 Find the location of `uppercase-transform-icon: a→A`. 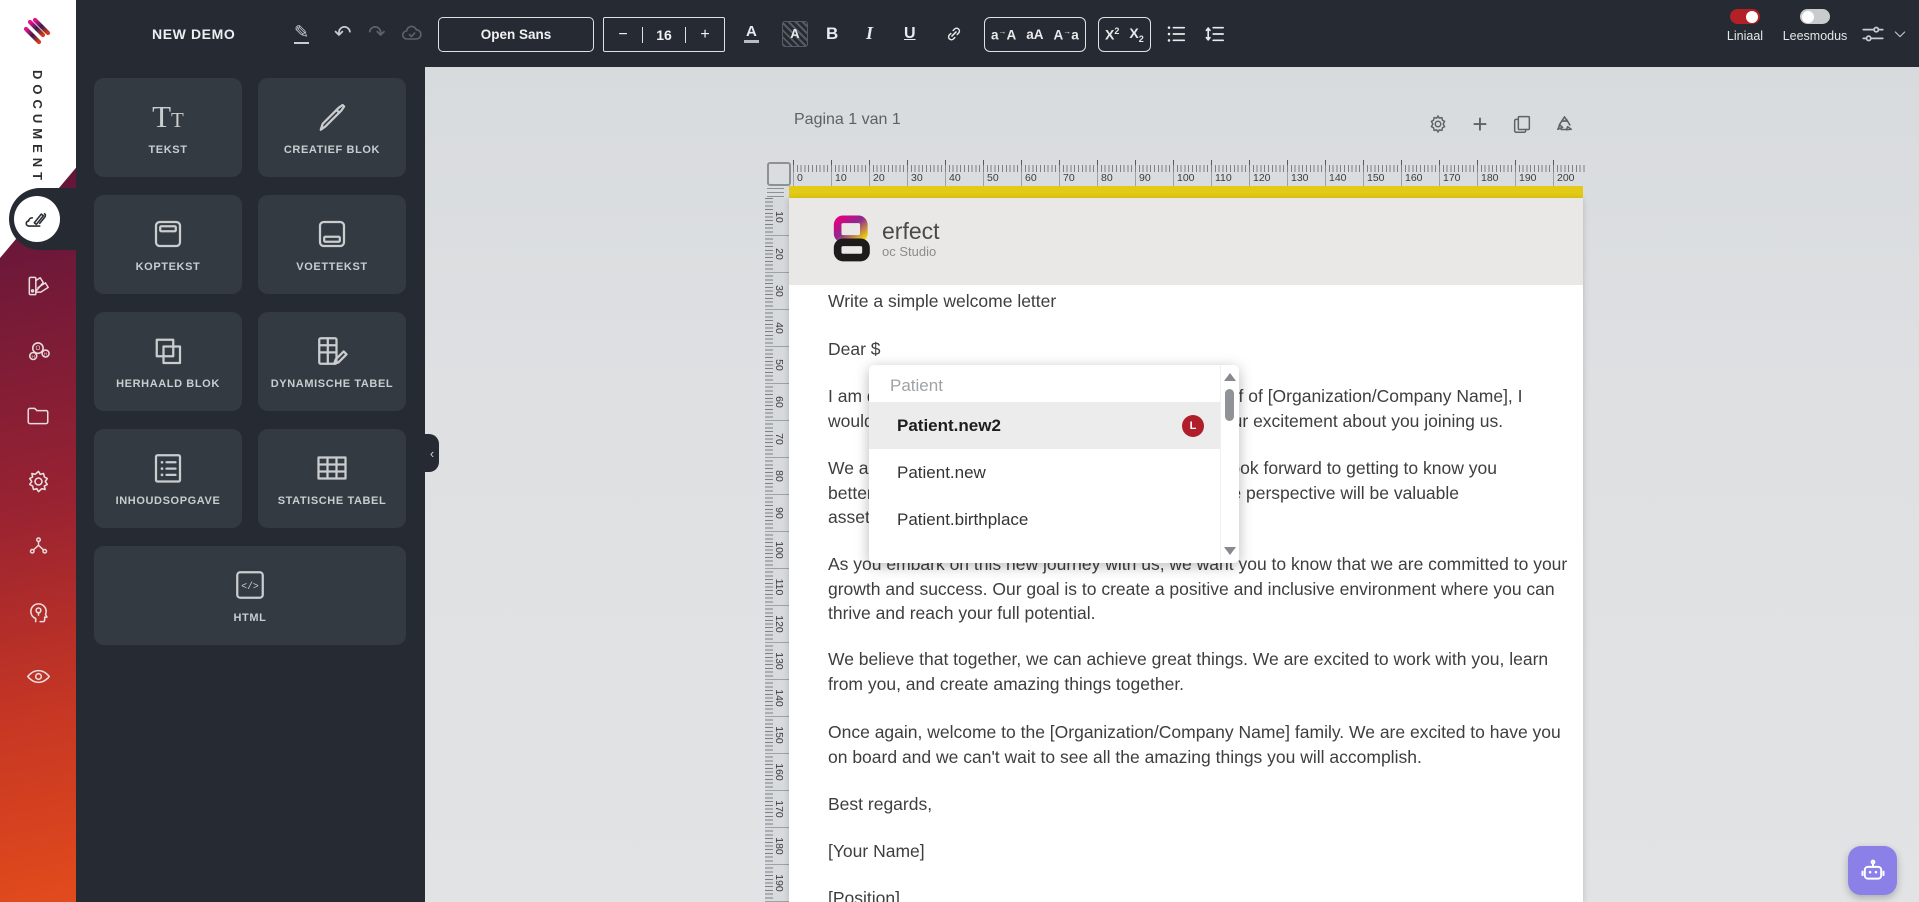

uppercase-transform-icon: a→A is located at coordinates (1003, 35).